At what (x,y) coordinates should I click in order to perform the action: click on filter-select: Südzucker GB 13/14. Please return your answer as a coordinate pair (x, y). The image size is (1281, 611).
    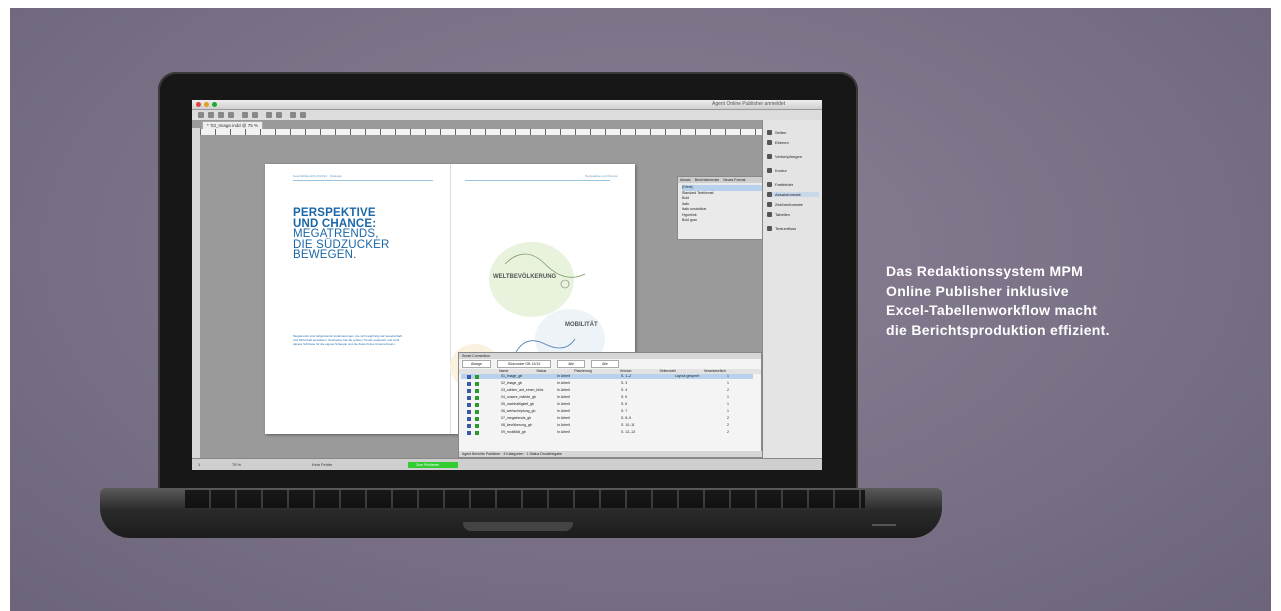
    Looking at the image, I should click on (524, 364).